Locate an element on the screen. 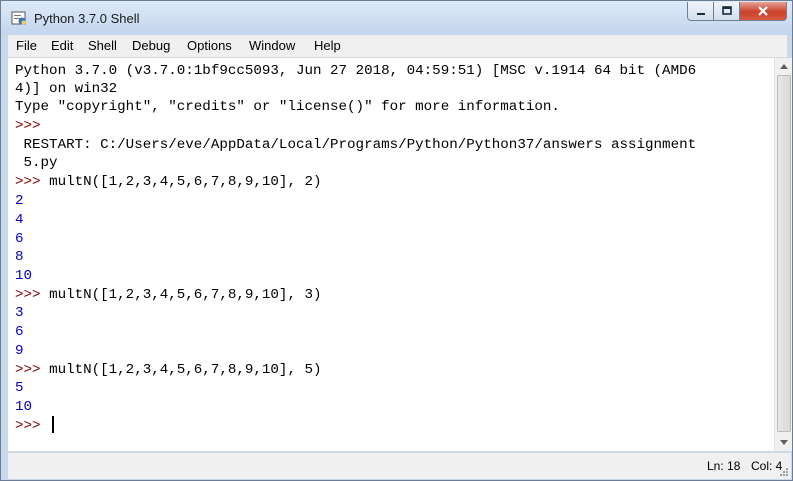 This screenshot has width=793, height=481. output-number: 4 is located at coordinates (19, 220).